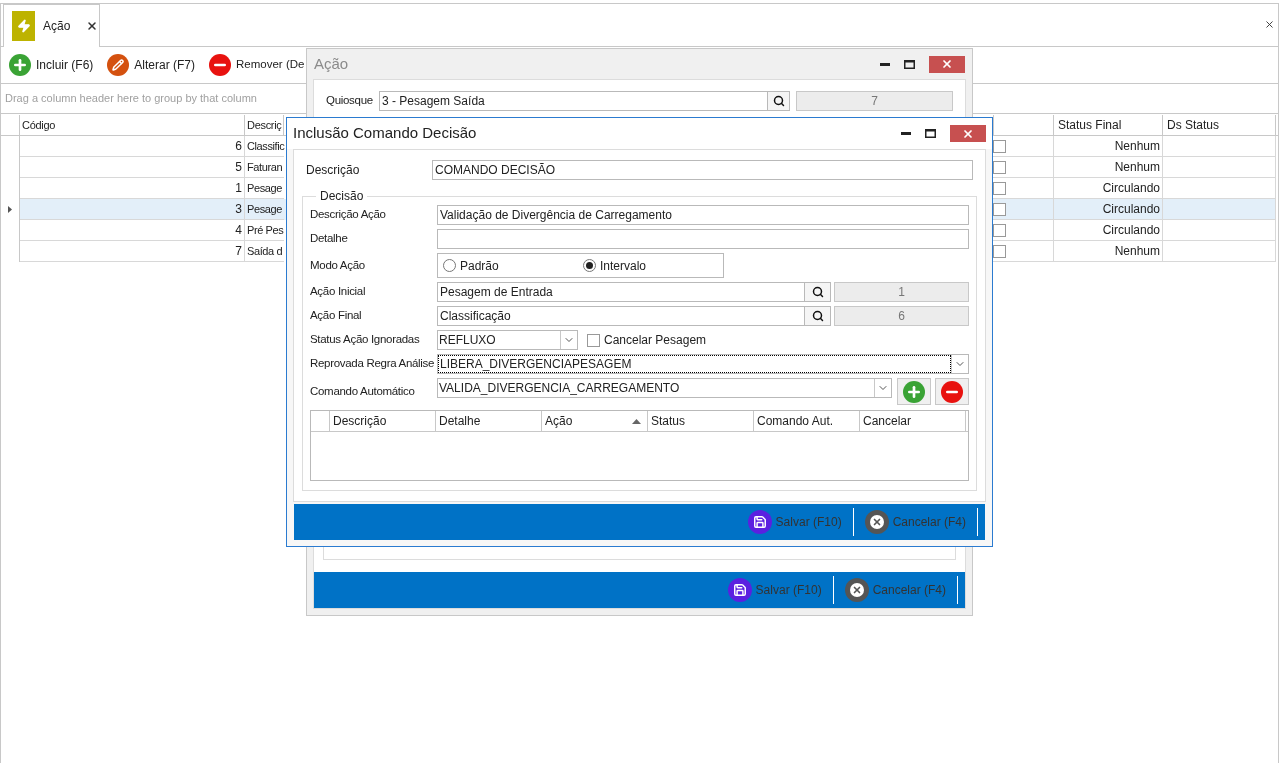 The height and width of the screenshot is (763, 1279). Describe the element at coordinates (573, 101) in the screenshot. I see `text-field: 3 - Pesagem Saída` at that location.